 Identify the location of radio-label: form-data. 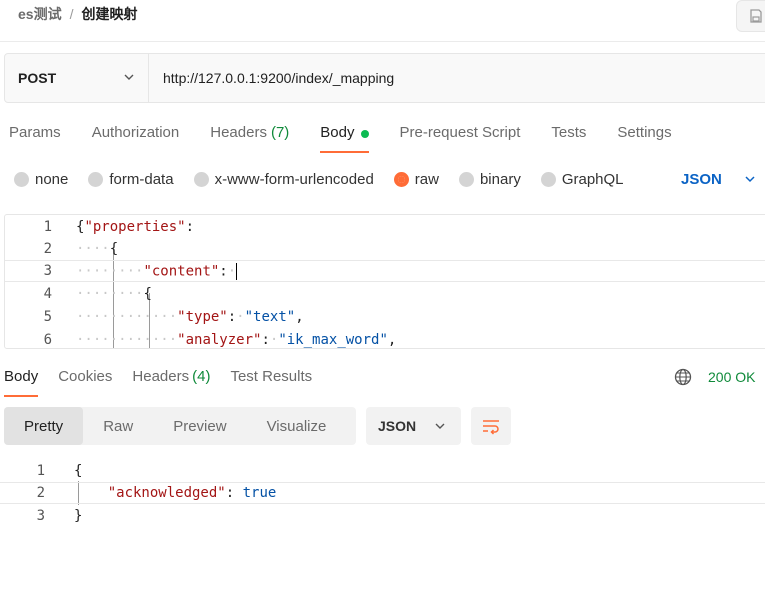
(141, 179).